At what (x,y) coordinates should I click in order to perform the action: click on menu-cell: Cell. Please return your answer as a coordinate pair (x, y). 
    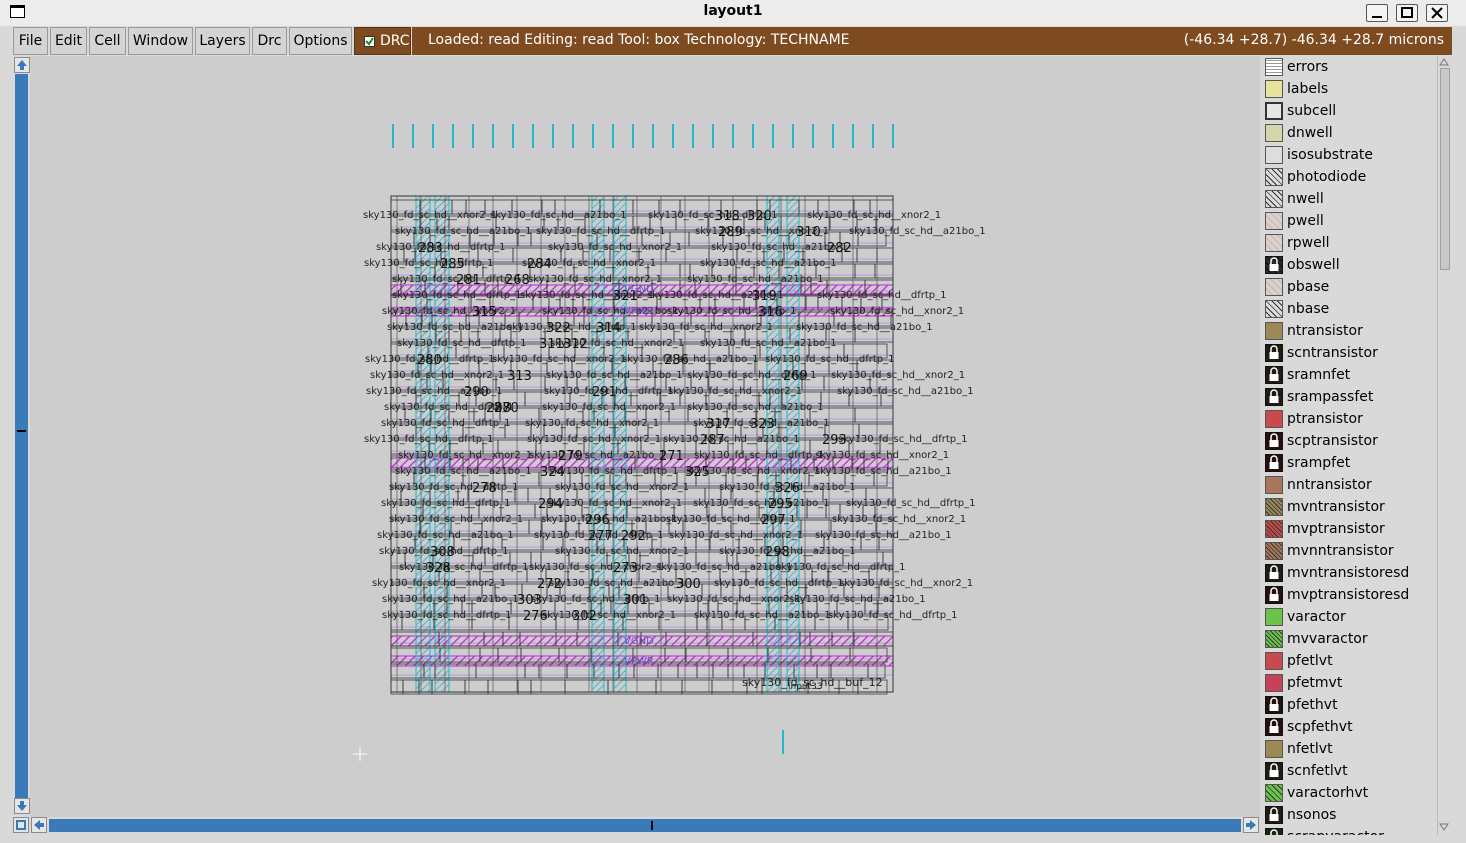
    Looking at the image, I should click on (107, 41).